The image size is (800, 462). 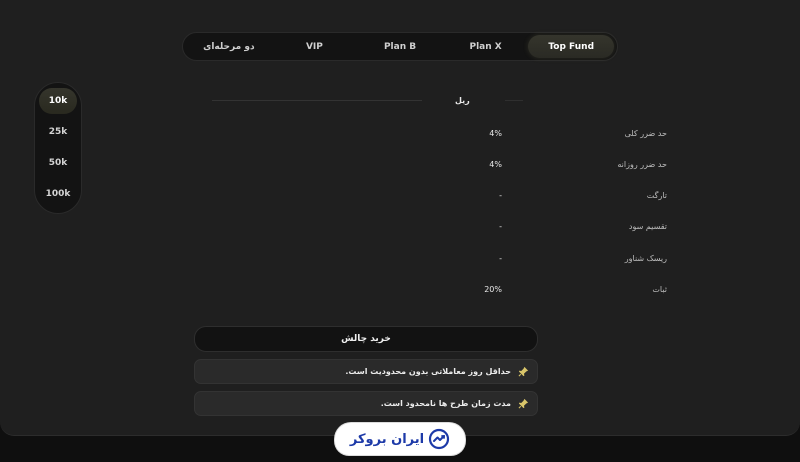 What do you see at coordinates (439, 439) in the screenshot?
I see `brand-logo-icon` at bounding box center [439, 439].